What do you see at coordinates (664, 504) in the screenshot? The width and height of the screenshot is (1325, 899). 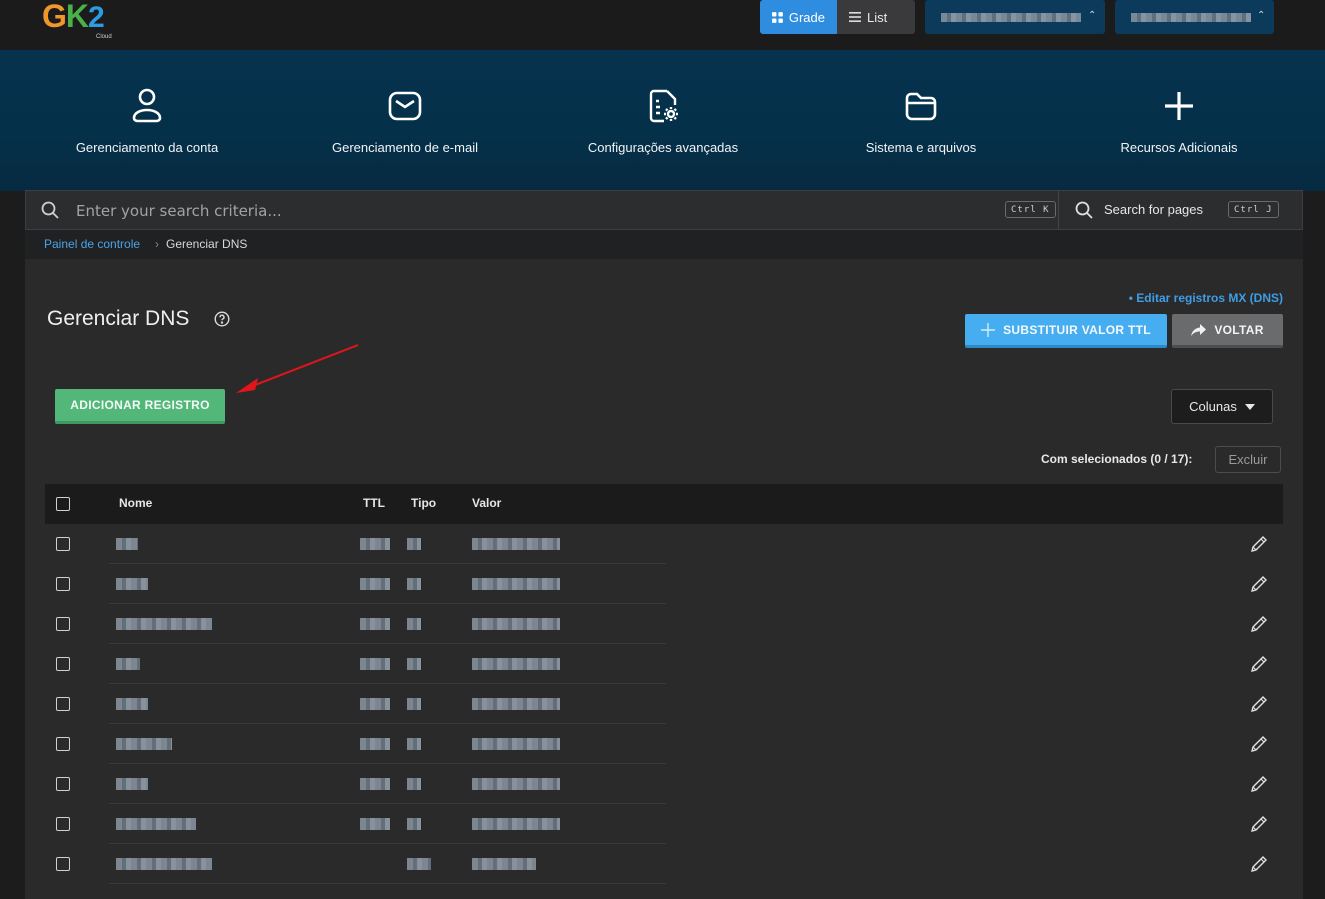 I see `table-header: Nome TTL Tipo Valor` at bounding box center [664, 504].